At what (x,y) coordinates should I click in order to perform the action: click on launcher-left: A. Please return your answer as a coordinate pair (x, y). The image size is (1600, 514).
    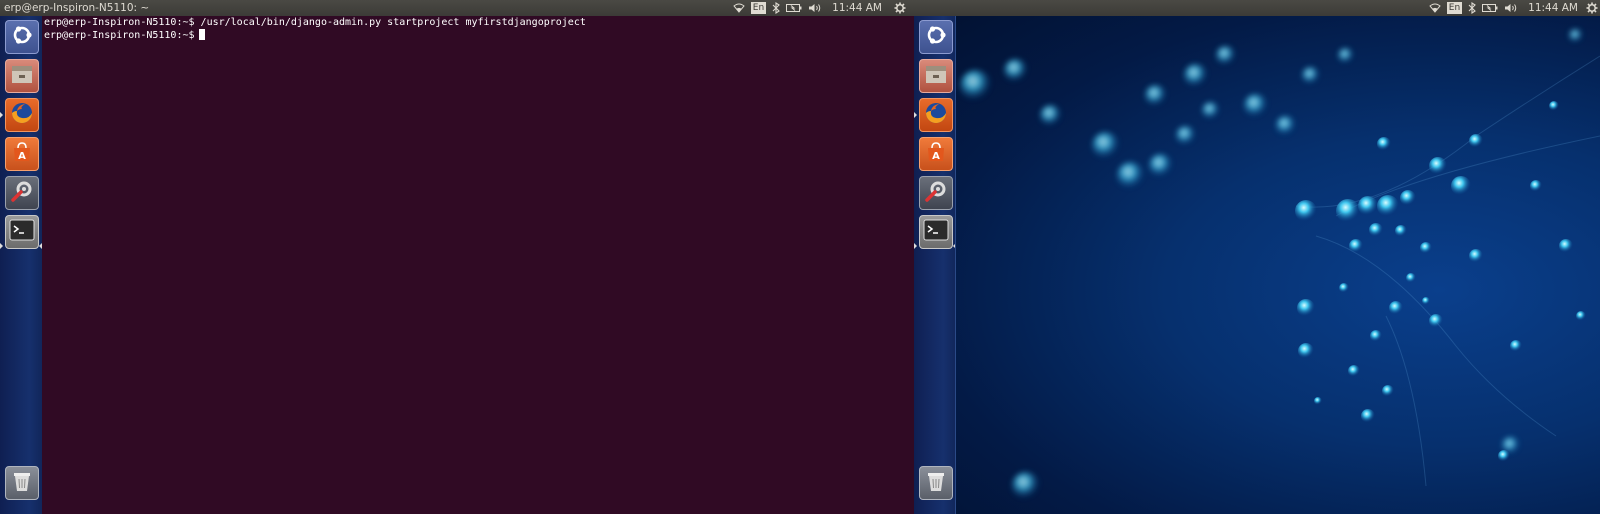
    Looking at the image, I should click on (21, 265).